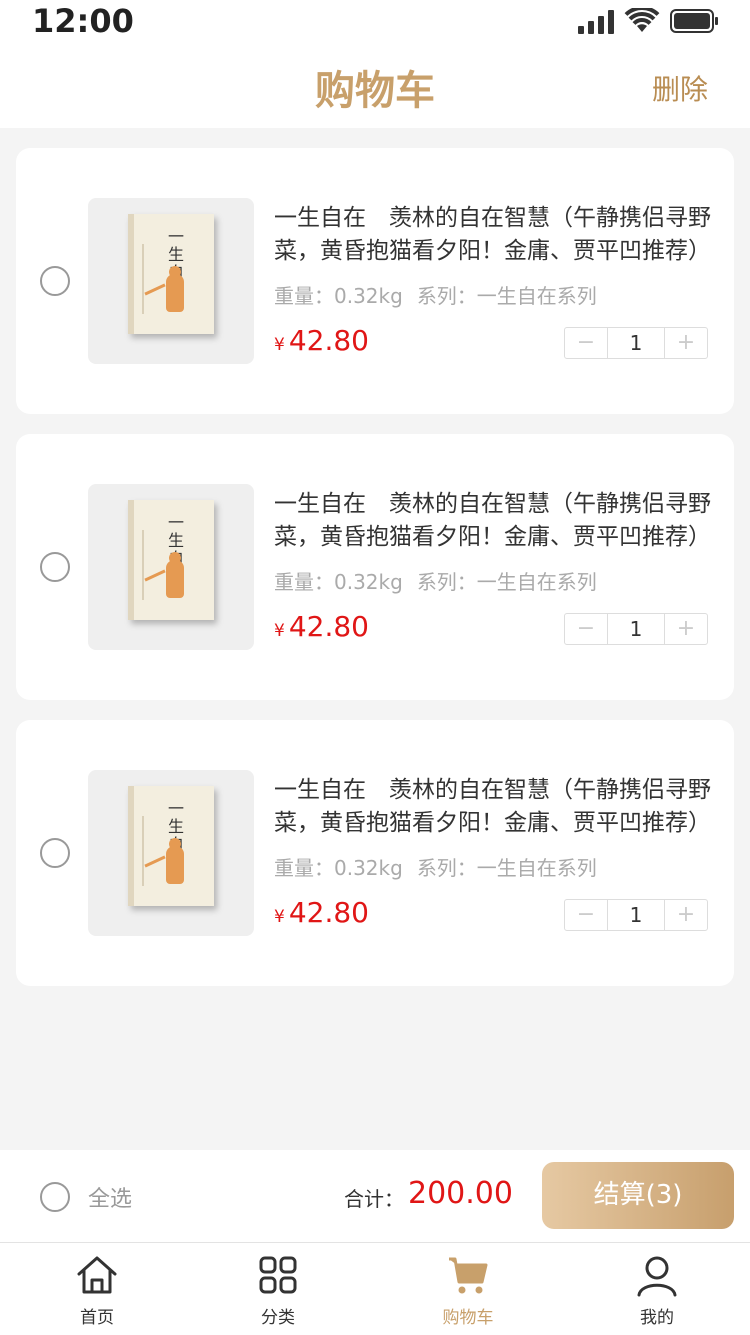  I want to click on tab-label: 我的, so click(657, 1318).